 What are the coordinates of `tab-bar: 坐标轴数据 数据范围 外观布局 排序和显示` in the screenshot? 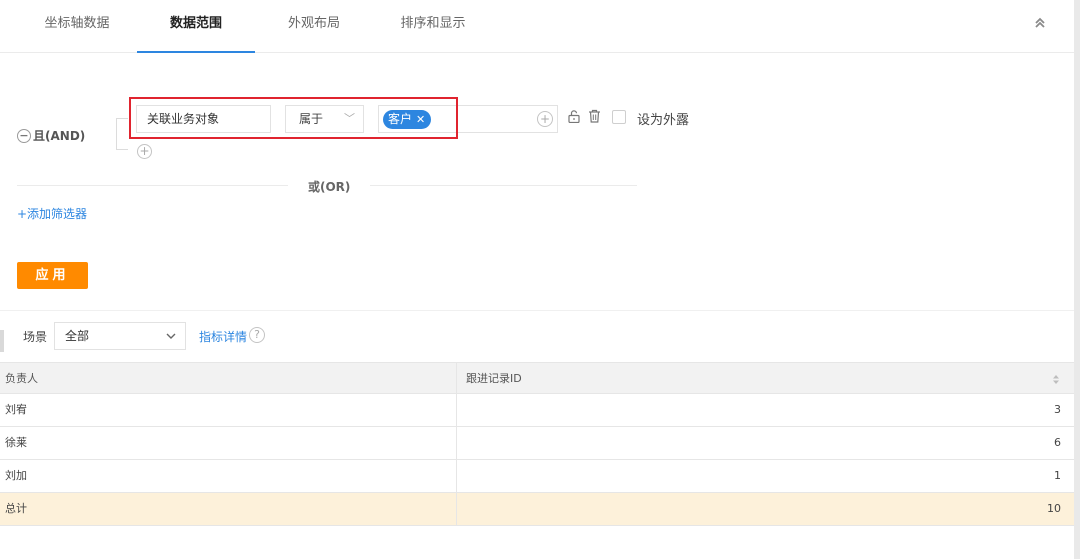 It's located at (537, 26).